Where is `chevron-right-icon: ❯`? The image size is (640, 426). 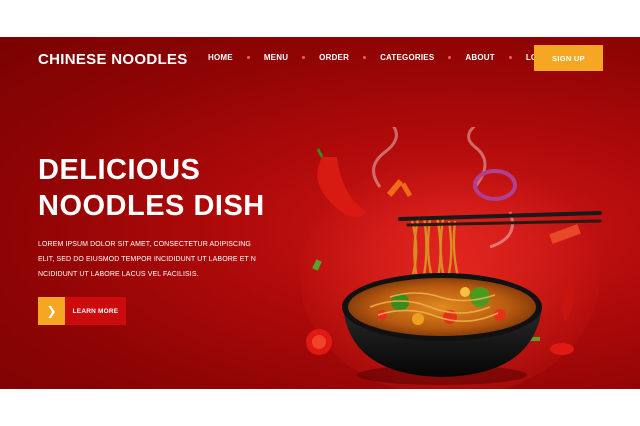 chevron-right-icon: ❯ is located at coordinates (51, 311).